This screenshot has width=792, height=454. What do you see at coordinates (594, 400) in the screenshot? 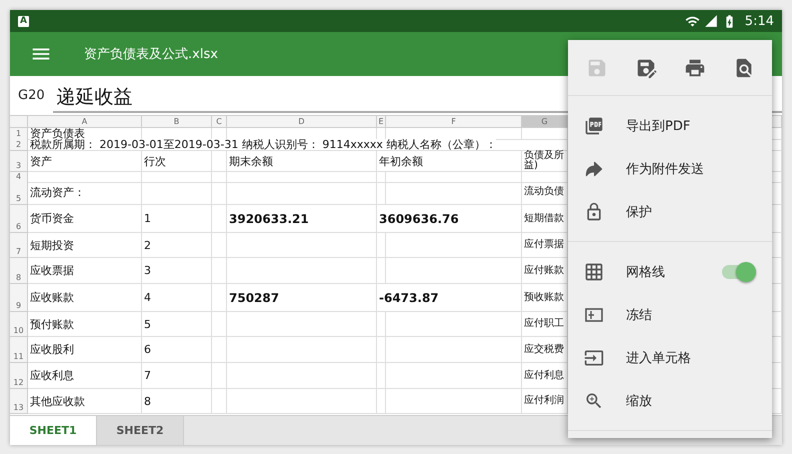
I see `zoom-in-icon` at bounding box center [594, 400].